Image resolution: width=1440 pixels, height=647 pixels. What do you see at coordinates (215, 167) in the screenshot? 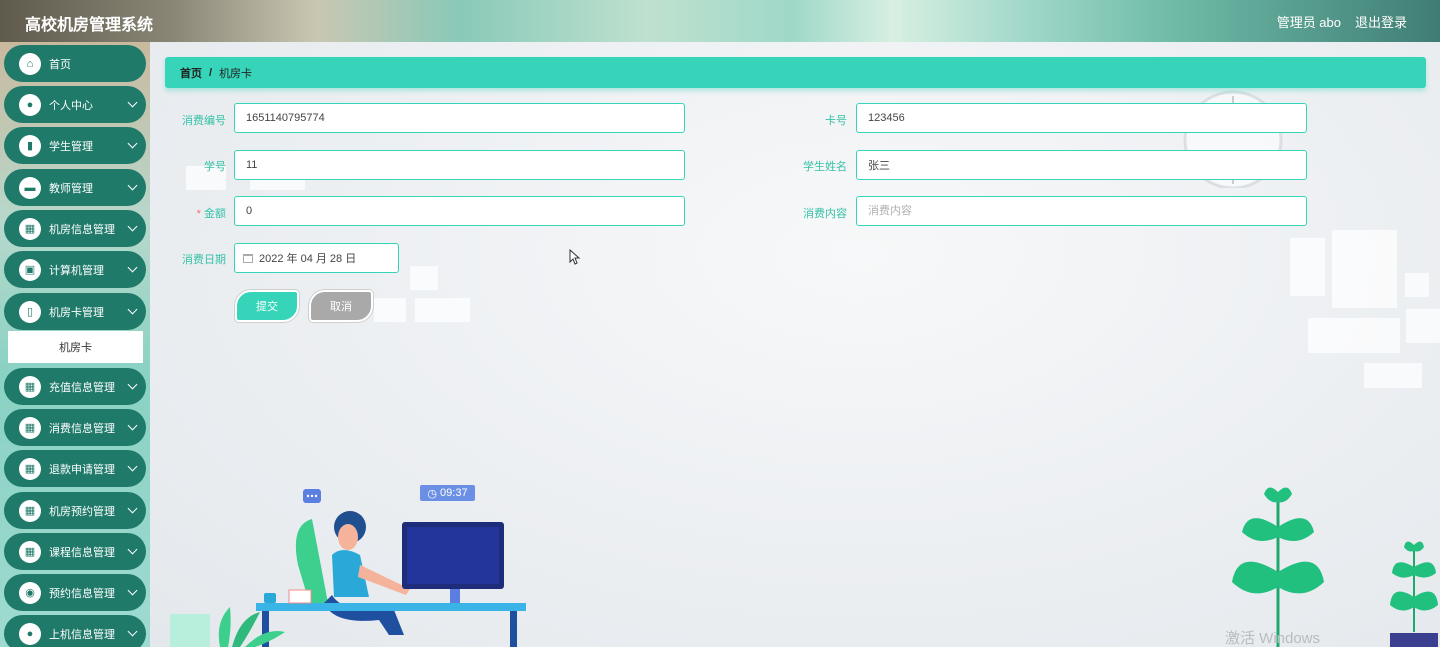
I see `student-no-label: 学号` at bounding box center [215, 167].